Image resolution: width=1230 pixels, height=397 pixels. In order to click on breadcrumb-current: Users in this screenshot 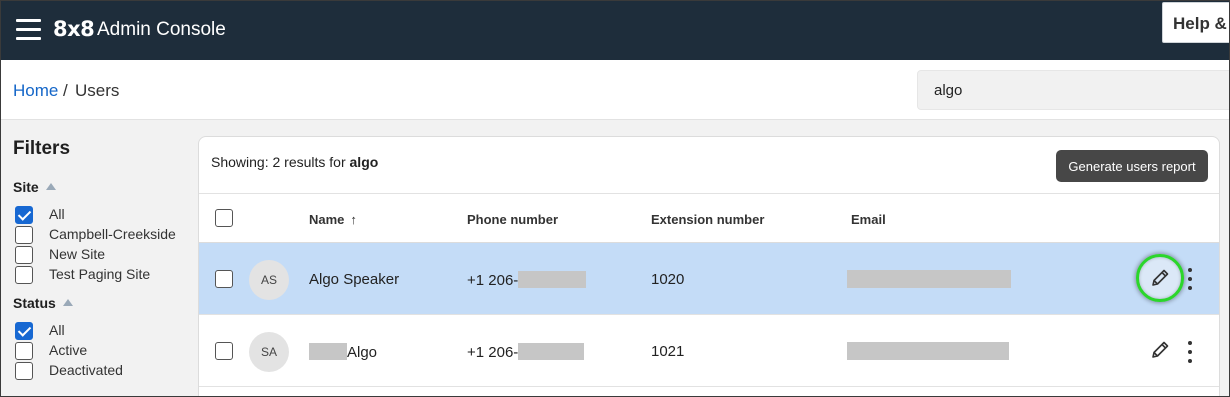, I will do `click(97, 90)`.